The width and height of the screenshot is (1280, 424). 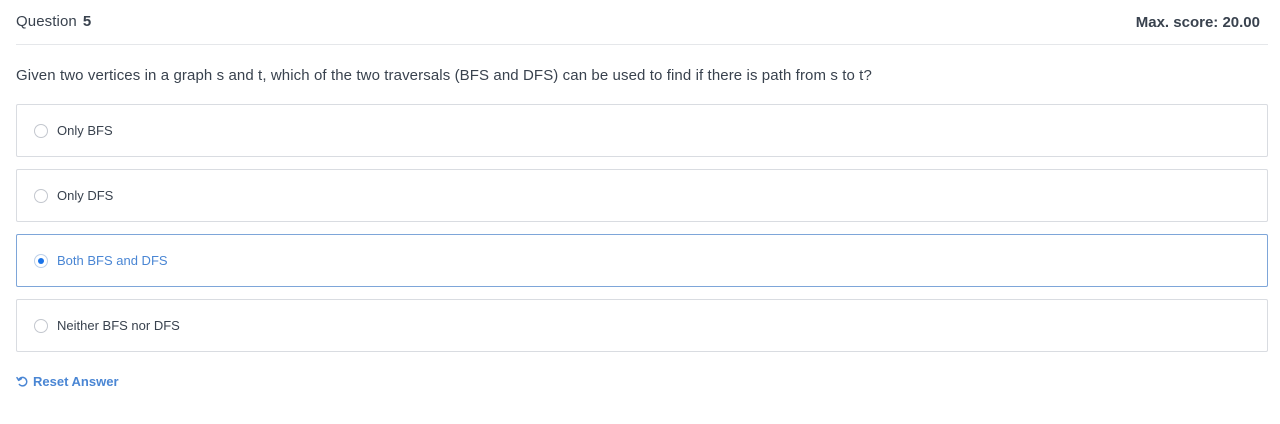 What do you see at coordinates (642, 22) in the screenshot?
I see `question-header: Question 5 Max. score: 20.00` at bounding box center [642, 22].